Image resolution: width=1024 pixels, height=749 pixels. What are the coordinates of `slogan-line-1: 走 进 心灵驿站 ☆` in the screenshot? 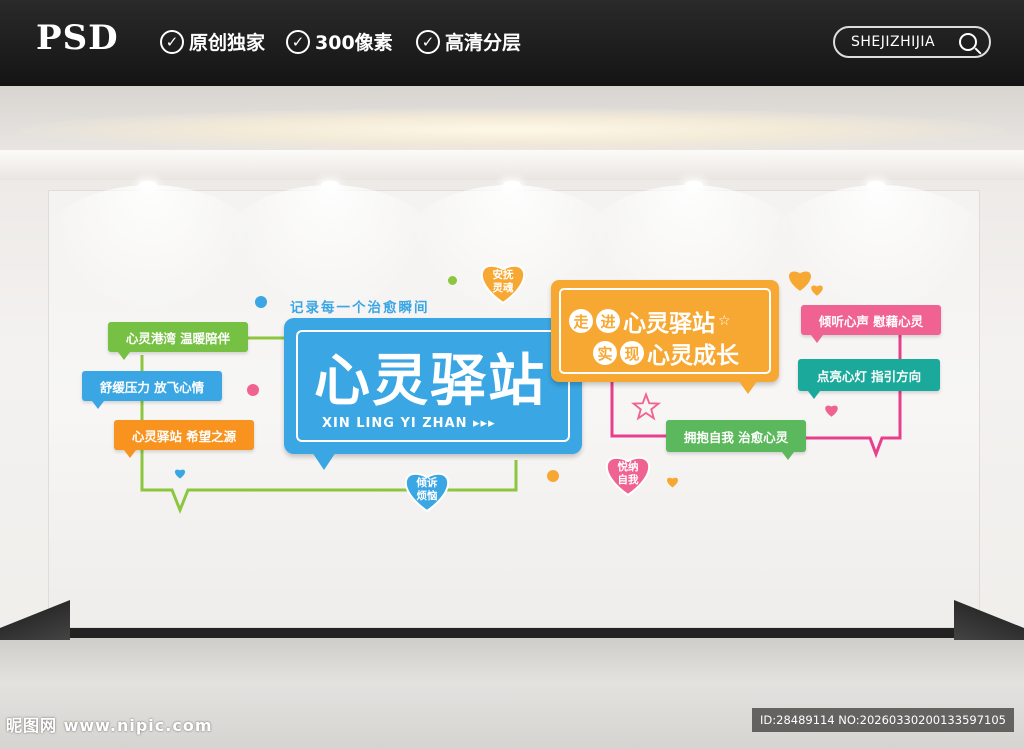 It's located at (650, 321).